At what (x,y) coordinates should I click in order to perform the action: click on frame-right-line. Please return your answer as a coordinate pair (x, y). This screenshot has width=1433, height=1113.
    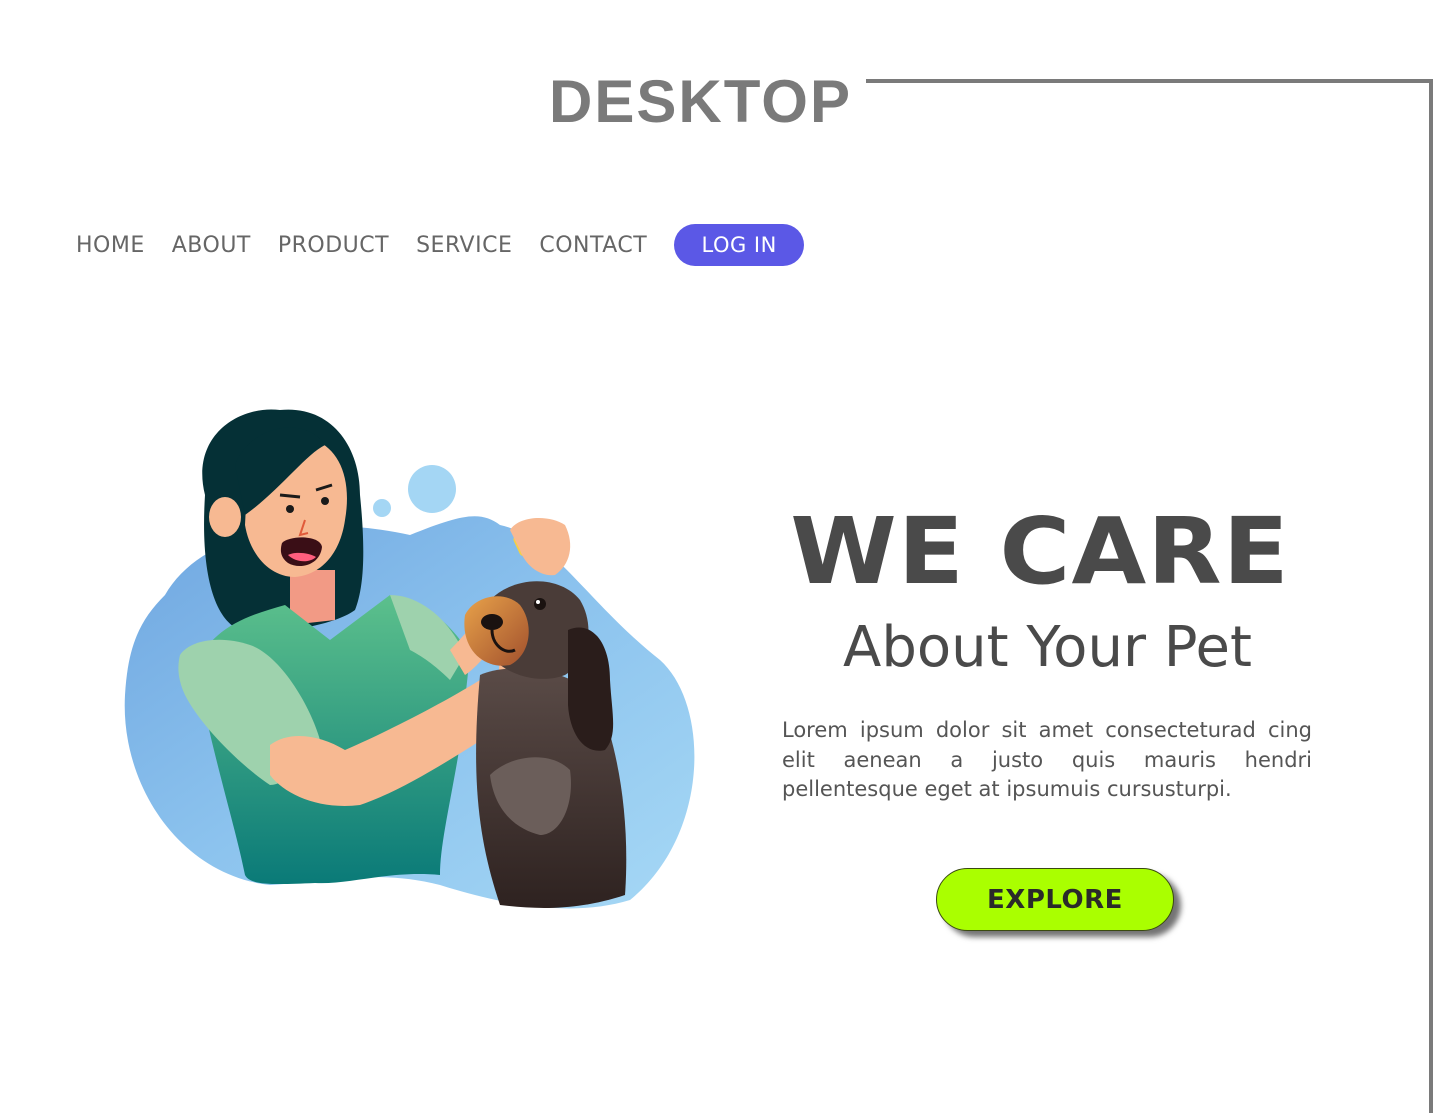
    Looking at the image, I should click on (1431, 596).